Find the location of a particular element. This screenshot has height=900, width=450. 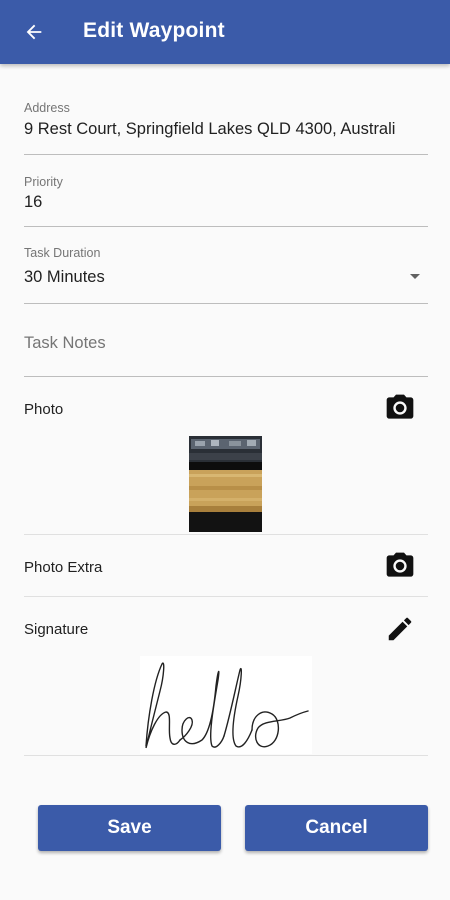

photo-thumbnail is located at coordinates (225, 484).